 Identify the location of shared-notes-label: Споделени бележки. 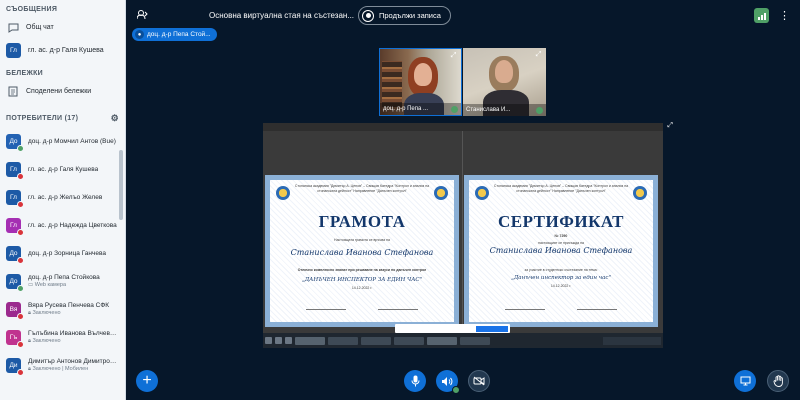
(59, 91).